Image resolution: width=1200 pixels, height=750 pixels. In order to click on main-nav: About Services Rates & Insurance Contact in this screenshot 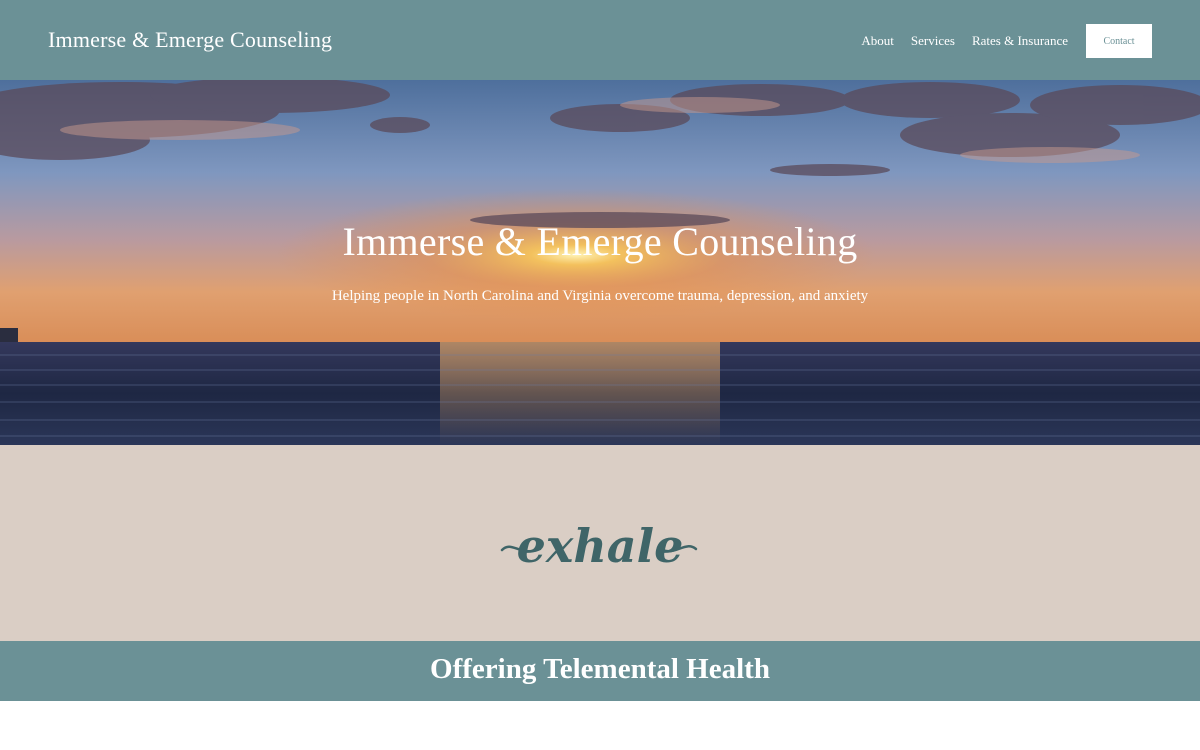, I will do `click(998, 41)`.